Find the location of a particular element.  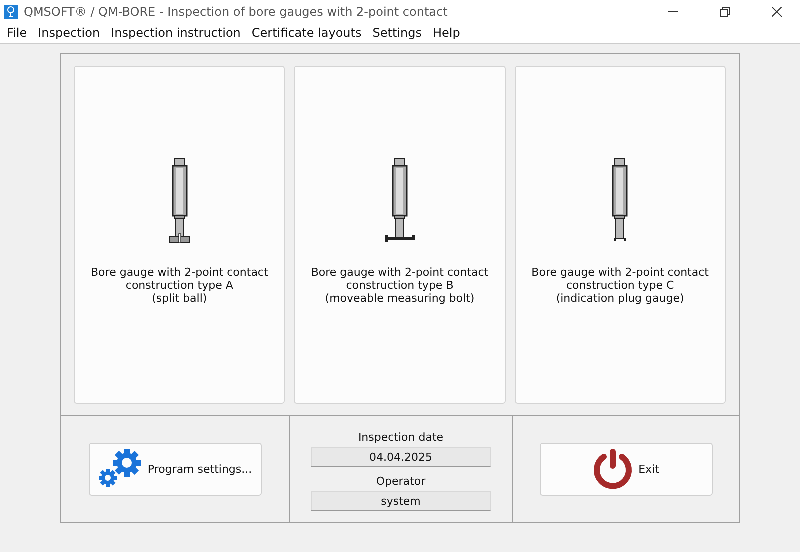

close-icon is located at coordinates (777, 11).